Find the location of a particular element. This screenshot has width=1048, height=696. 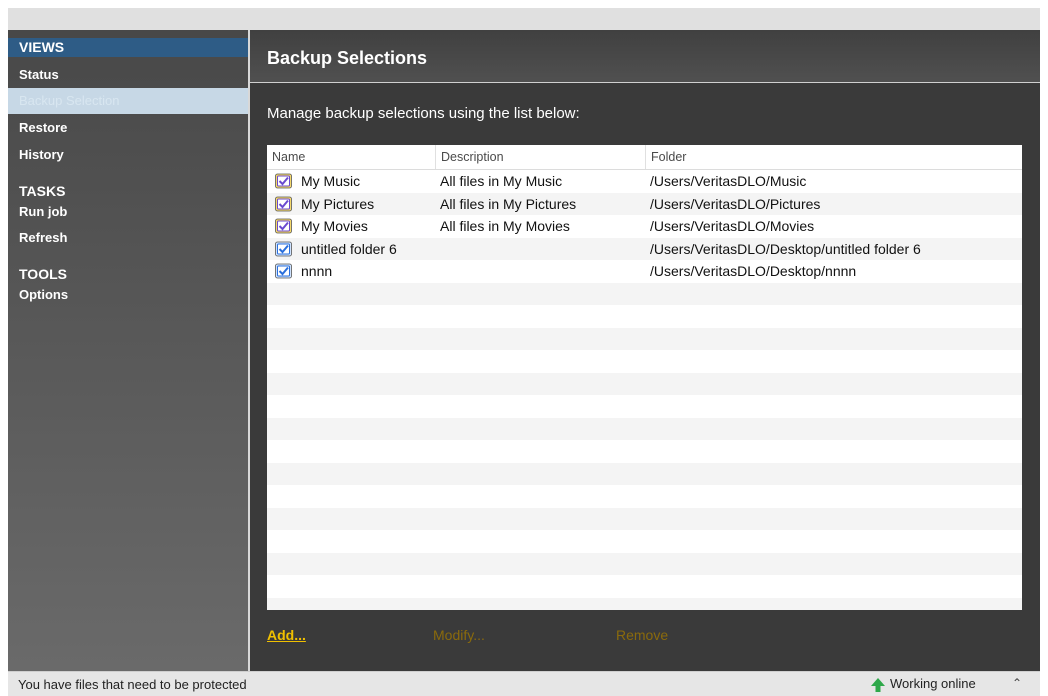

row-name: nnnn is located at coordinates (317, 271).